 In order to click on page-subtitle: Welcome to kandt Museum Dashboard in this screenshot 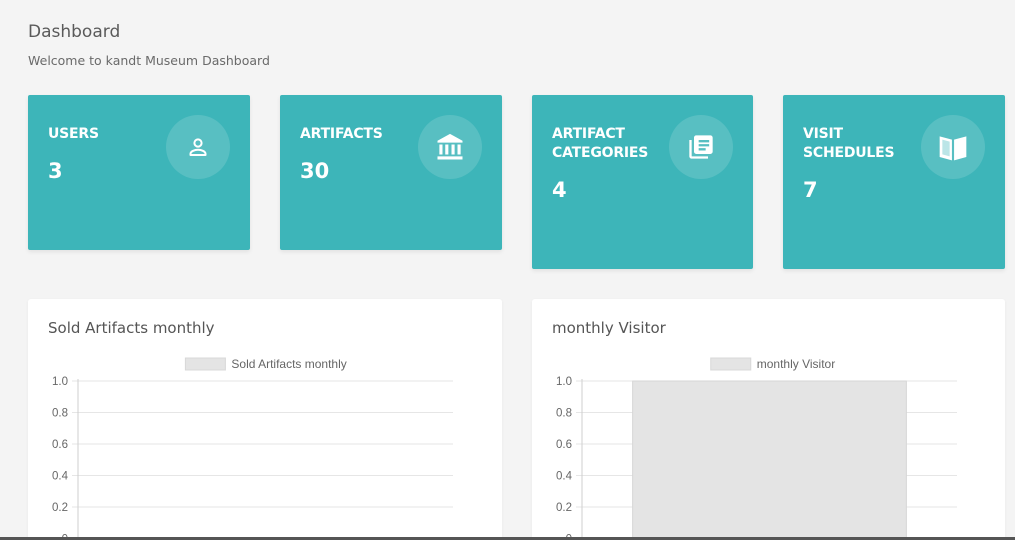, I will do `click(149, 60)`.